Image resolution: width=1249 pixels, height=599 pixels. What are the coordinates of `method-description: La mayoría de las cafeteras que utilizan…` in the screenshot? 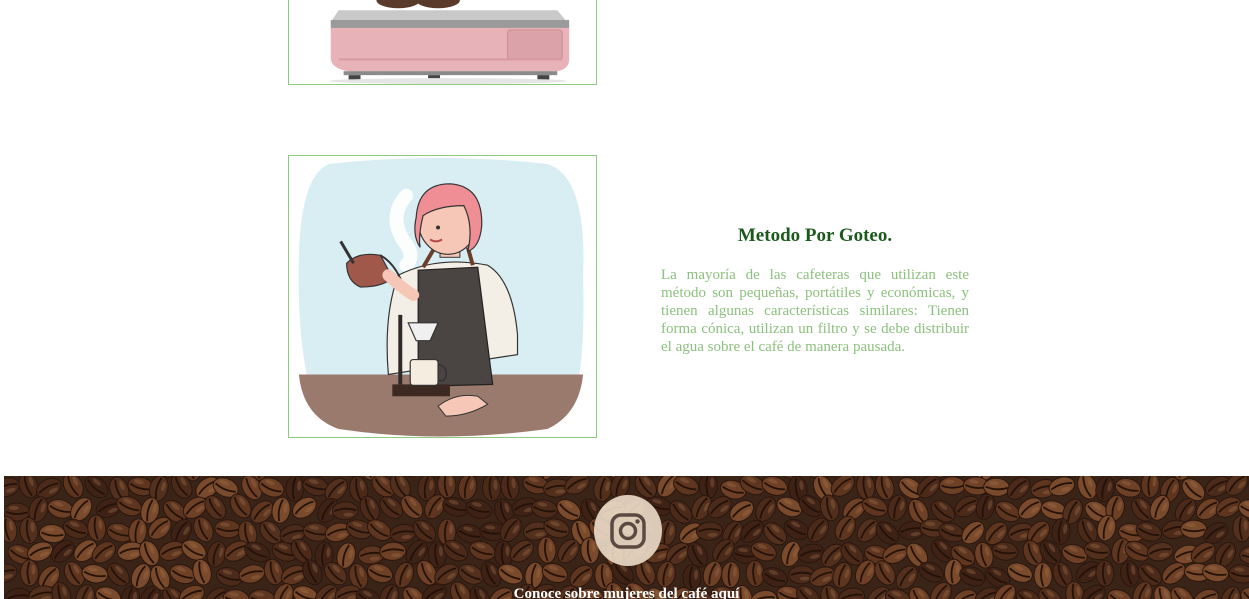 It's located at (815, 311).